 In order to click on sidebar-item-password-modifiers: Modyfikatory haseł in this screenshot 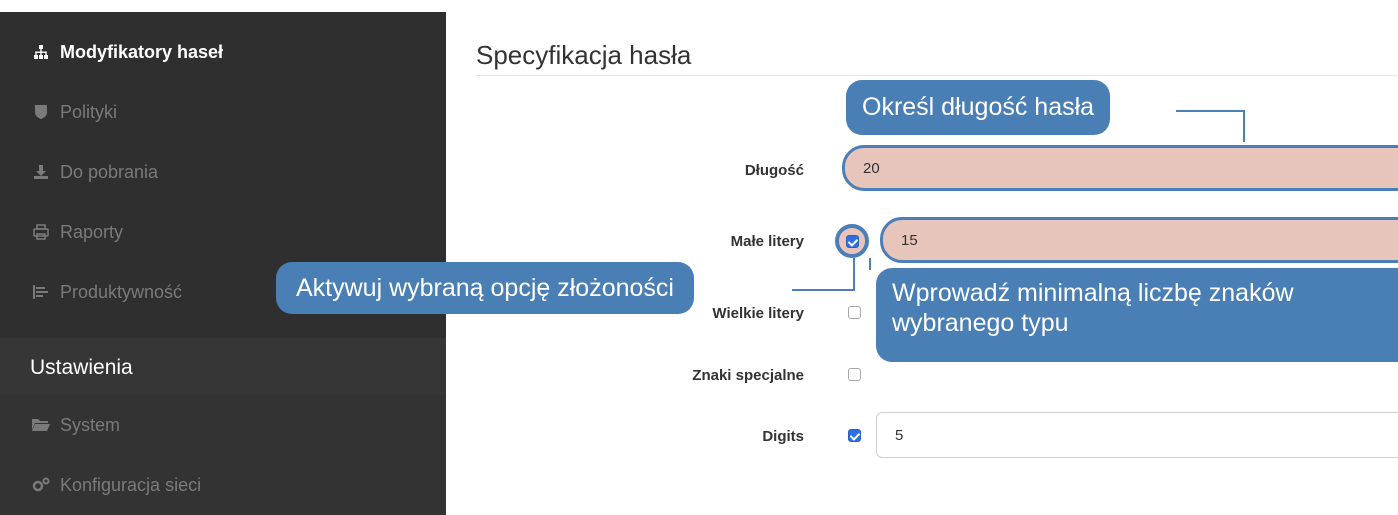, I will do `click(223, 52)`.